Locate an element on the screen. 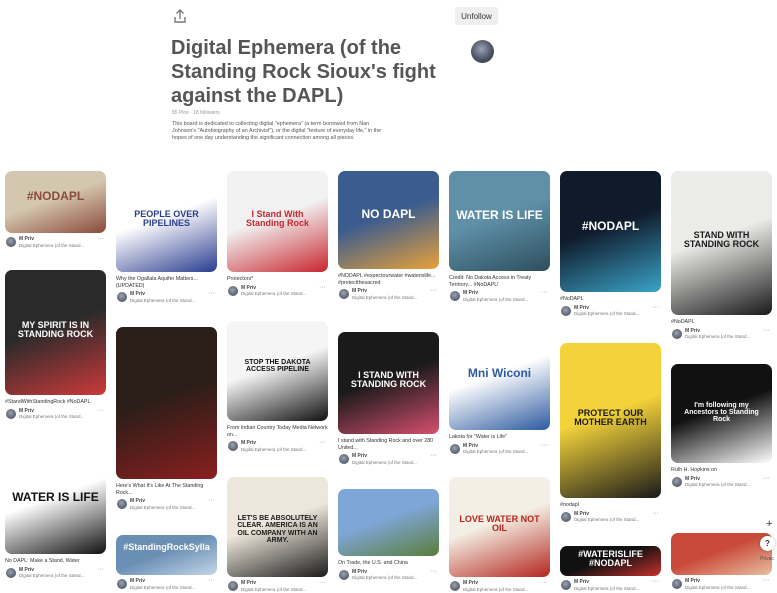 The width and height of the screenshot is (777, 593). pin-image: MY SPIRIT IS IN STANDING ROCK is located at coordinates (55, 332).